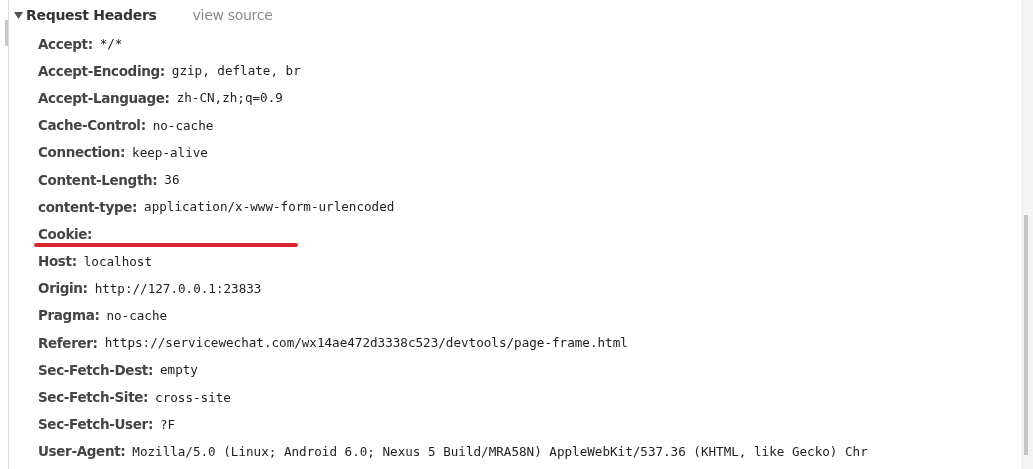 This screenshot has width=1033, height=469. Describe the element at coordinates (88, 206) in the screenshot. I see `header-name: content-type:` at that location.